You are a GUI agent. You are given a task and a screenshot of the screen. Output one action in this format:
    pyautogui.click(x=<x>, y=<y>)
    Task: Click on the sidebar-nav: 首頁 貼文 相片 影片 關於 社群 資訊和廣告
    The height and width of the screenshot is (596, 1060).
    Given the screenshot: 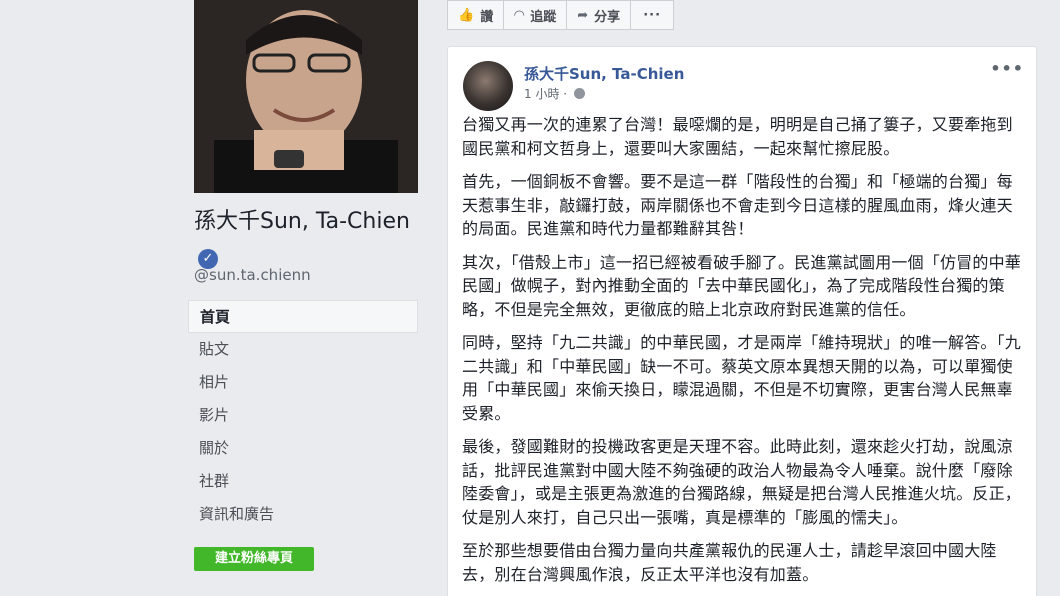 What is the action you would take?
    pyautogui.click(x=303, y=415)
    